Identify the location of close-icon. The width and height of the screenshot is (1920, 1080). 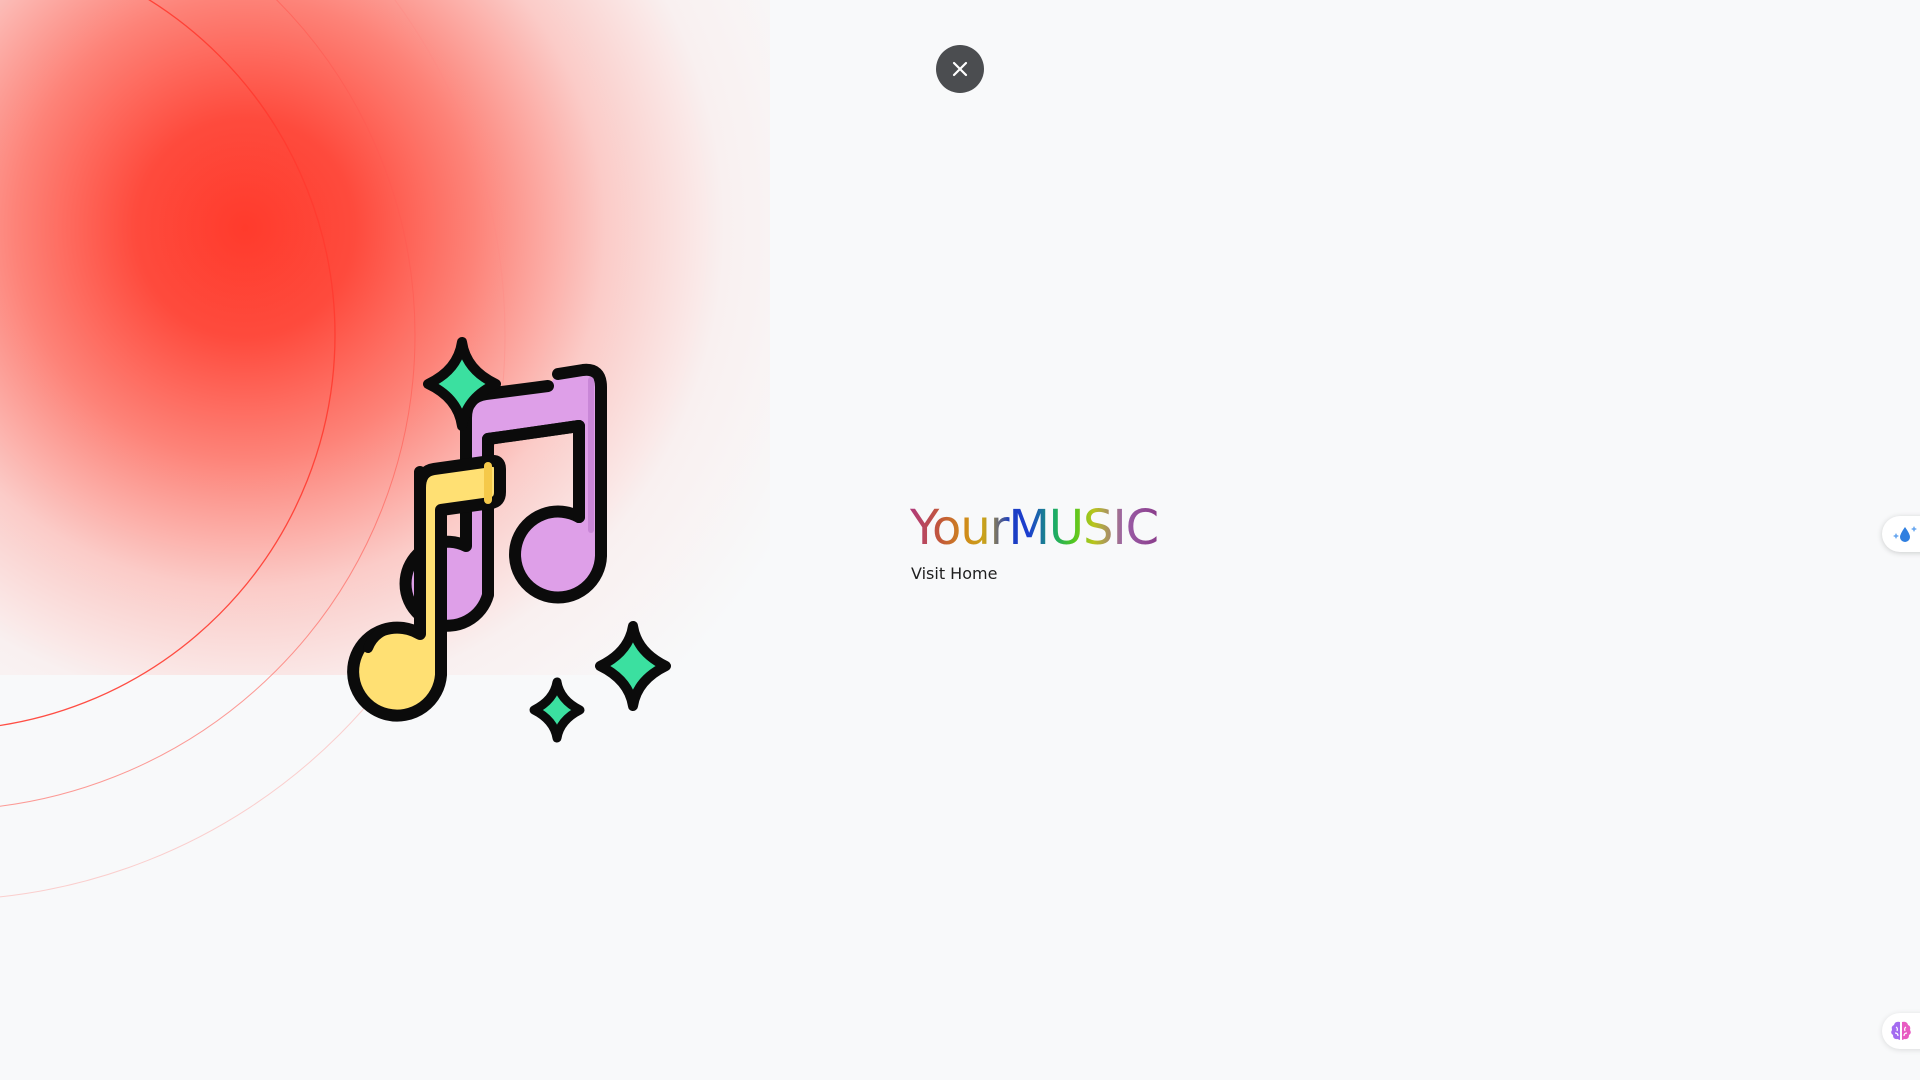
(960, 69).